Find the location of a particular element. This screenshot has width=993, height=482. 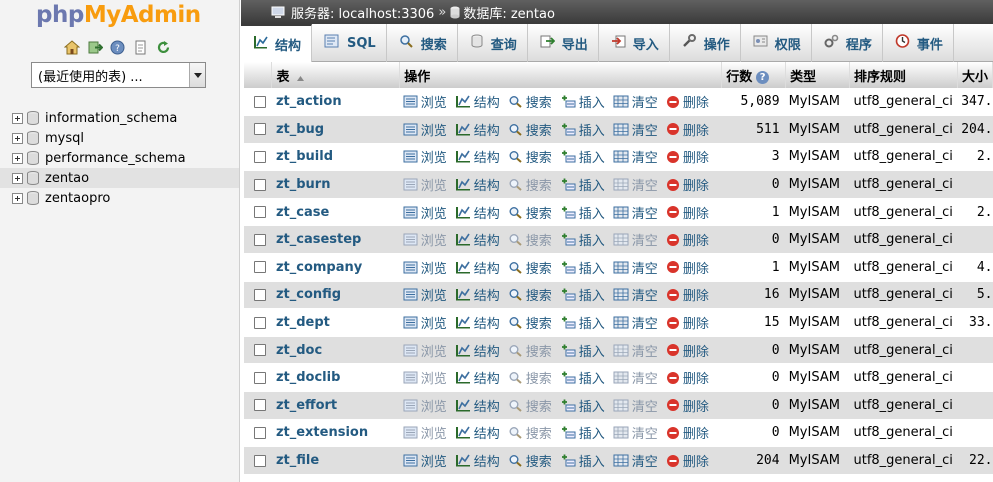

table-name-link: zt_extension is located at coordinates (335, 433).